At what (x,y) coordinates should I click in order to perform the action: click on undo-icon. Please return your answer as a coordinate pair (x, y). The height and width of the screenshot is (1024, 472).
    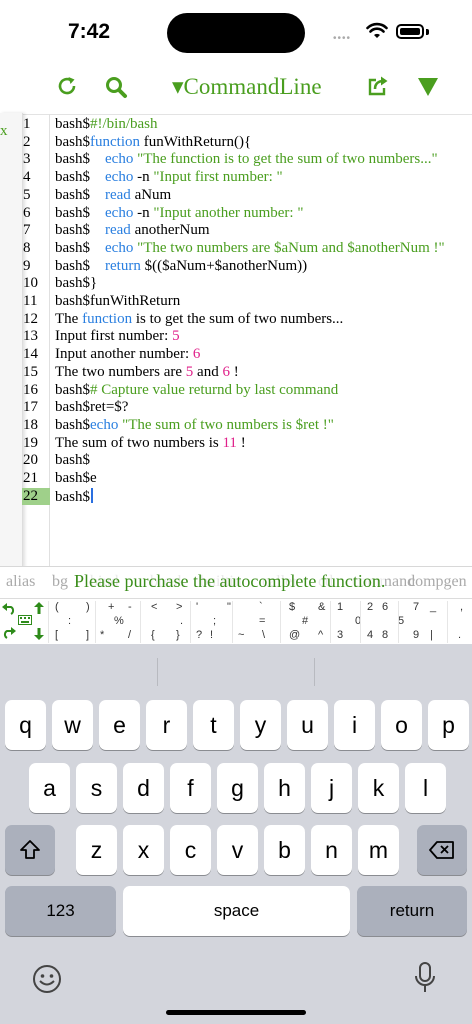
    Looking at the image, I should click on (9, 609).